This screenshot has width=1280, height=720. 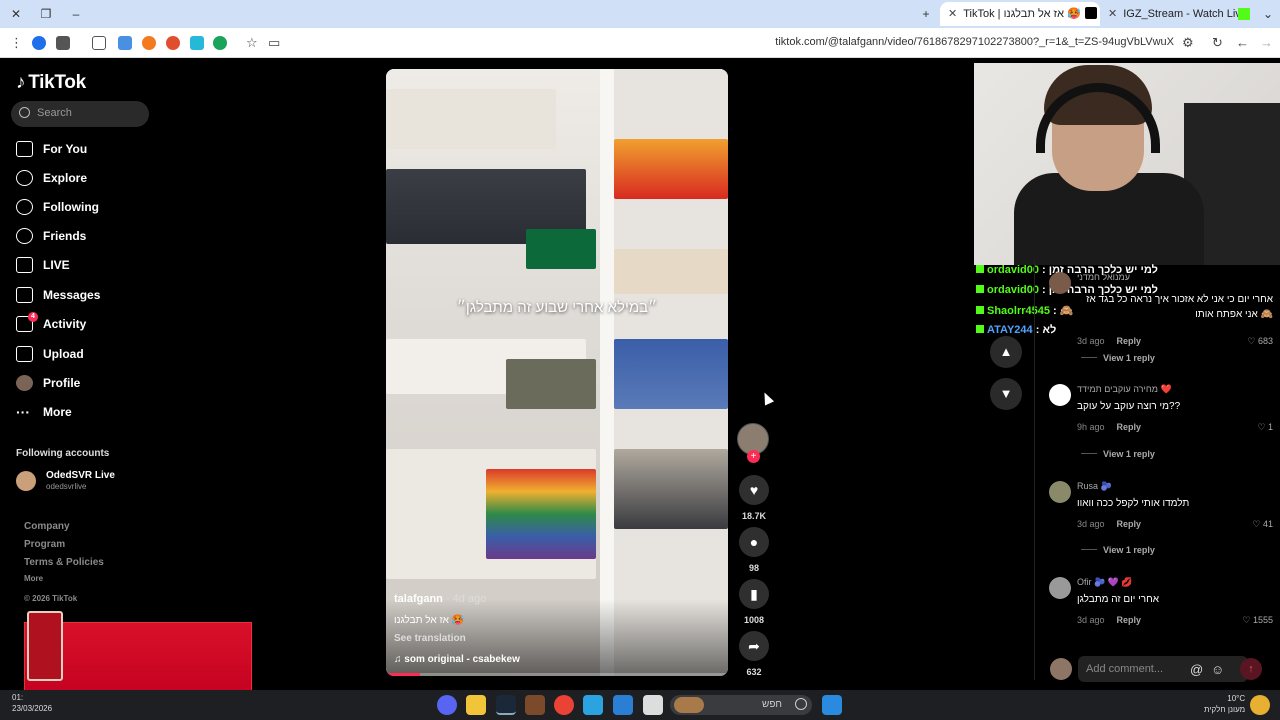 I want to click on video-description: אז אל תבלגנו 🥵, so click(x=429, y=620).